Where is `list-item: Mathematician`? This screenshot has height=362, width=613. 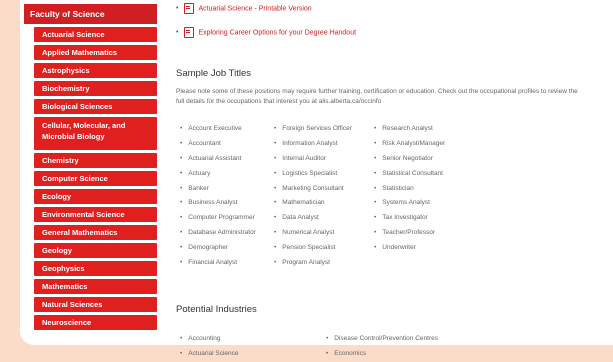 list-item: Mathematician is located at coordinates (313, 203).